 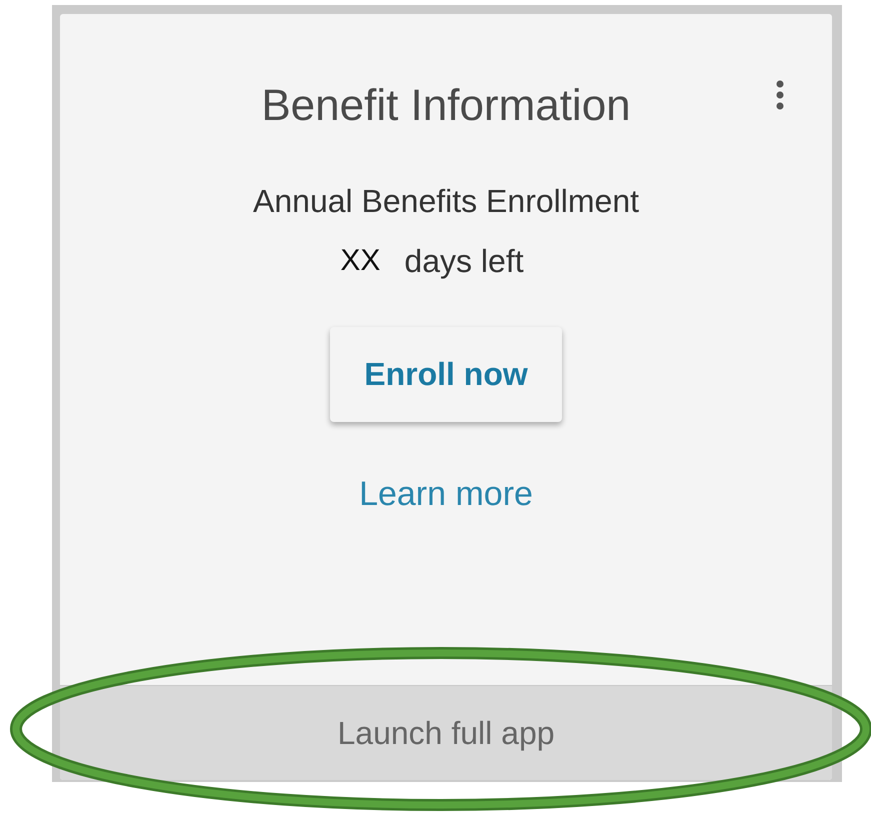 I want to click on card-title: Benefit Information, so click(x=446, y=106).